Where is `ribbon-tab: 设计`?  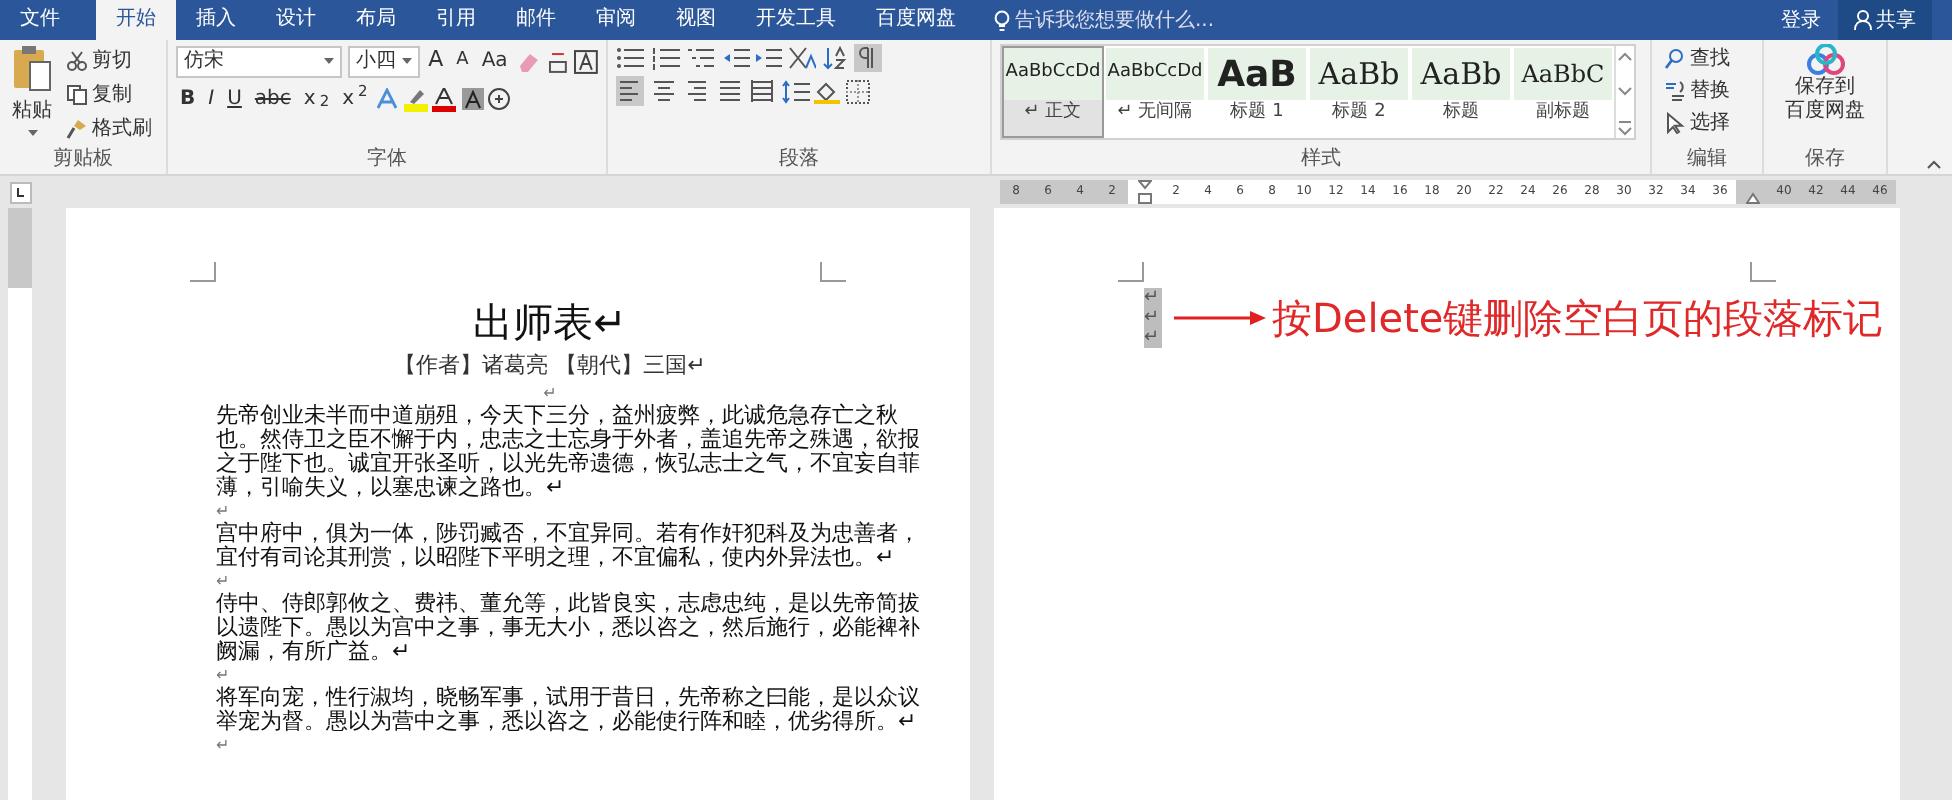
ribbon-tab: 设计 is located at coordinates (296, 20).